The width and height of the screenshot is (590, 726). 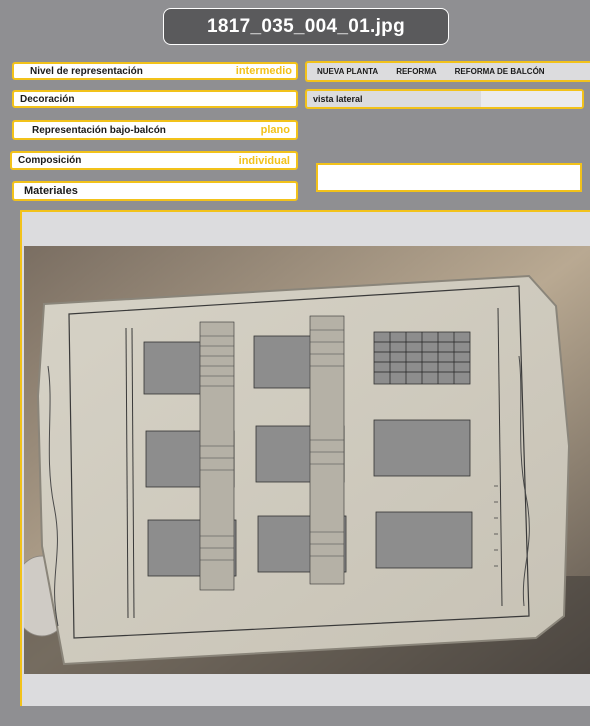 What do you see at coordinates (155, 191) in the screenshot?
I see `field-materiales: Materiales` at bounding box center [155, 191].